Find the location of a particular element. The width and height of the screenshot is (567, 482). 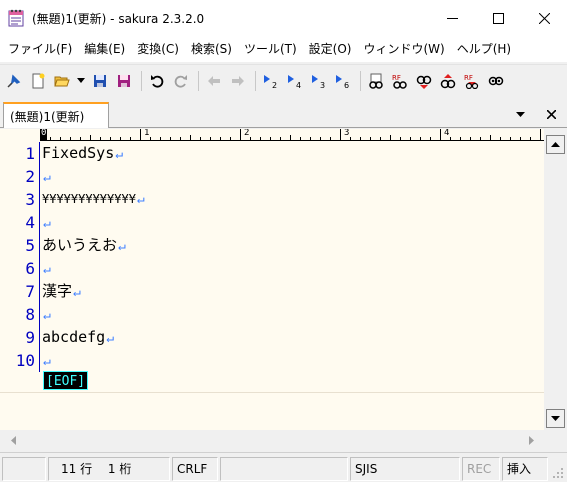

close-window-button is located at coordinates (544, 18).